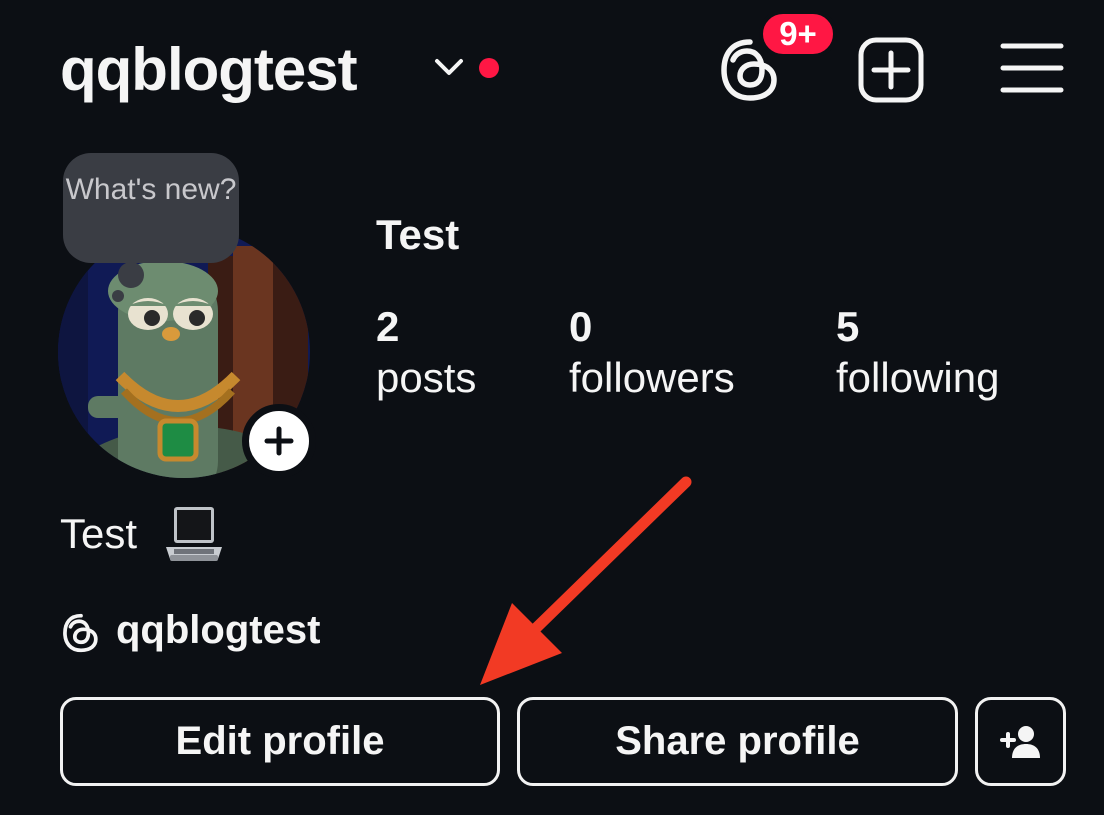 Image resolution: width=1104 pixels, height=815 pixels. Describe the element at coordinates (80, 633) in the screenshot. I see `threads-icon` at that location.